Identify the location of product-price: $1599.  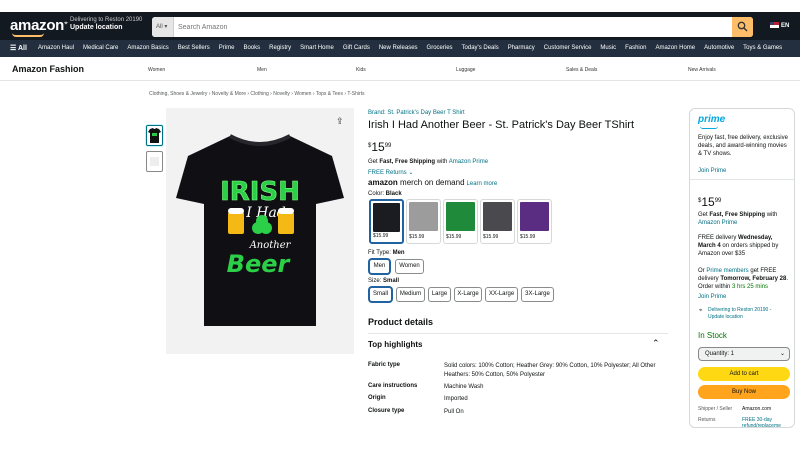
(380, 147).